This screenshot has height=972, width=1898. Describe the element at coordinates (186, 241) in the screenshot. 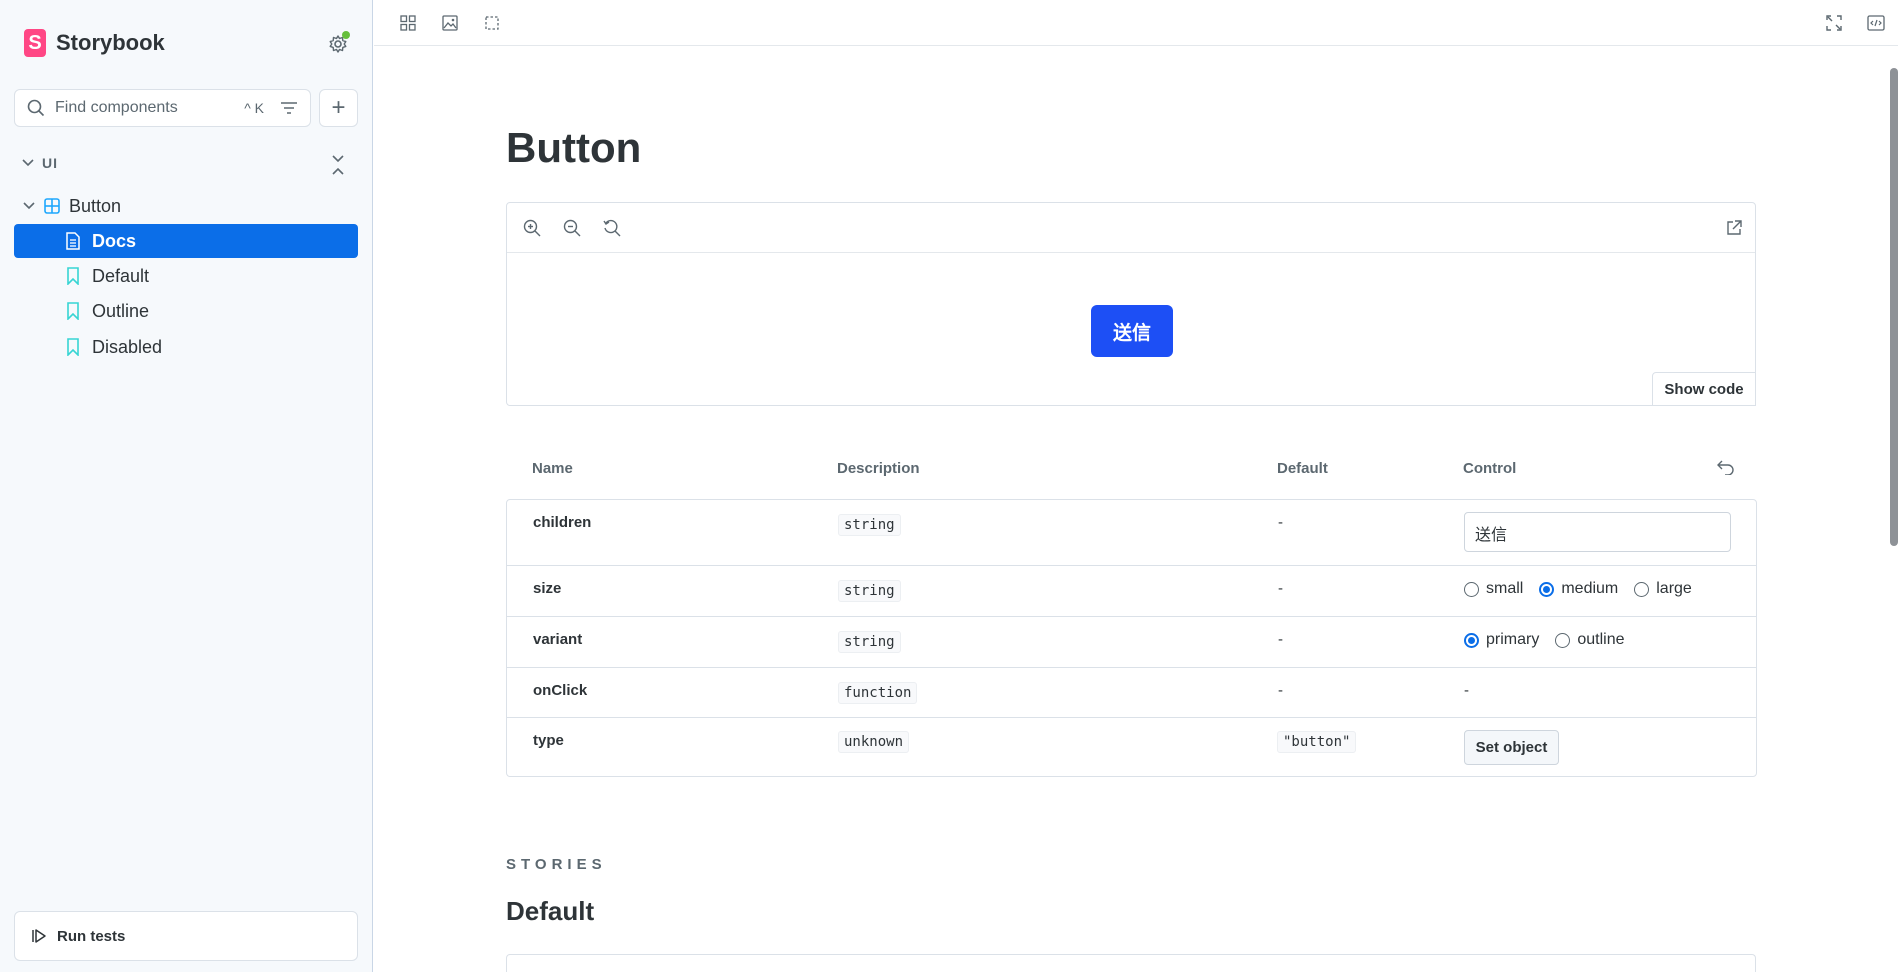

I see `sidebar-item-docs: Docs` at that location.